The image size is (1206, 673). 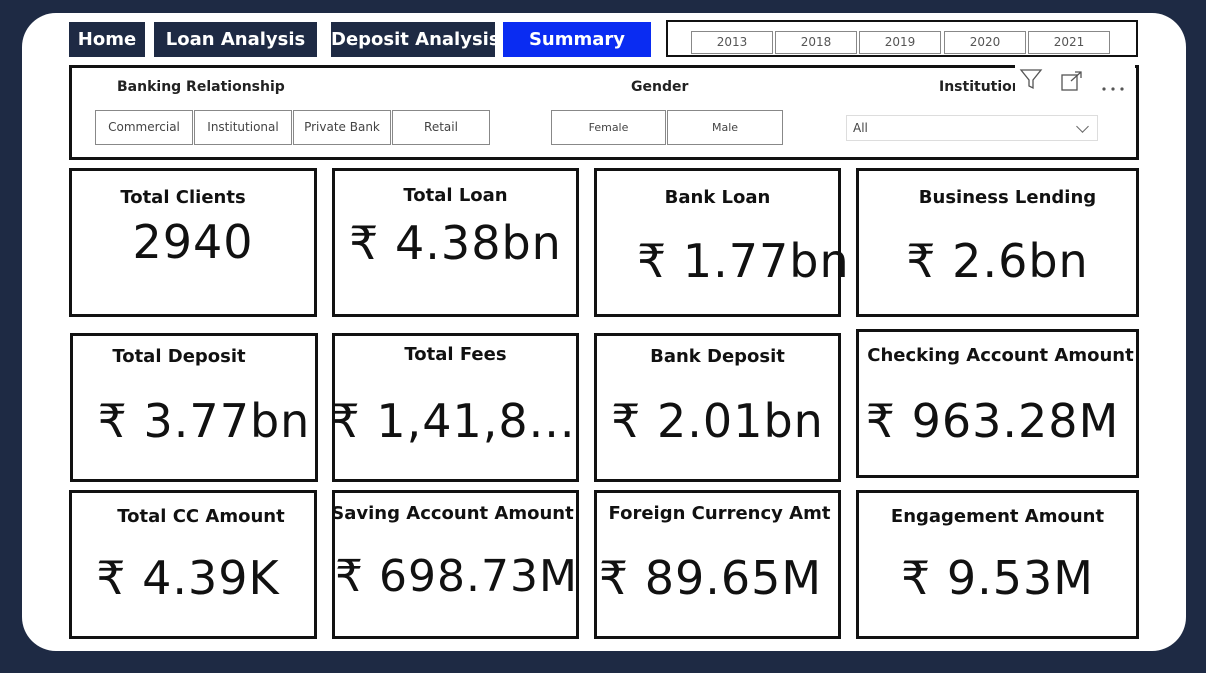 I want to click on card-value: ₹ 4.38bn, so click(x=455, y=243).